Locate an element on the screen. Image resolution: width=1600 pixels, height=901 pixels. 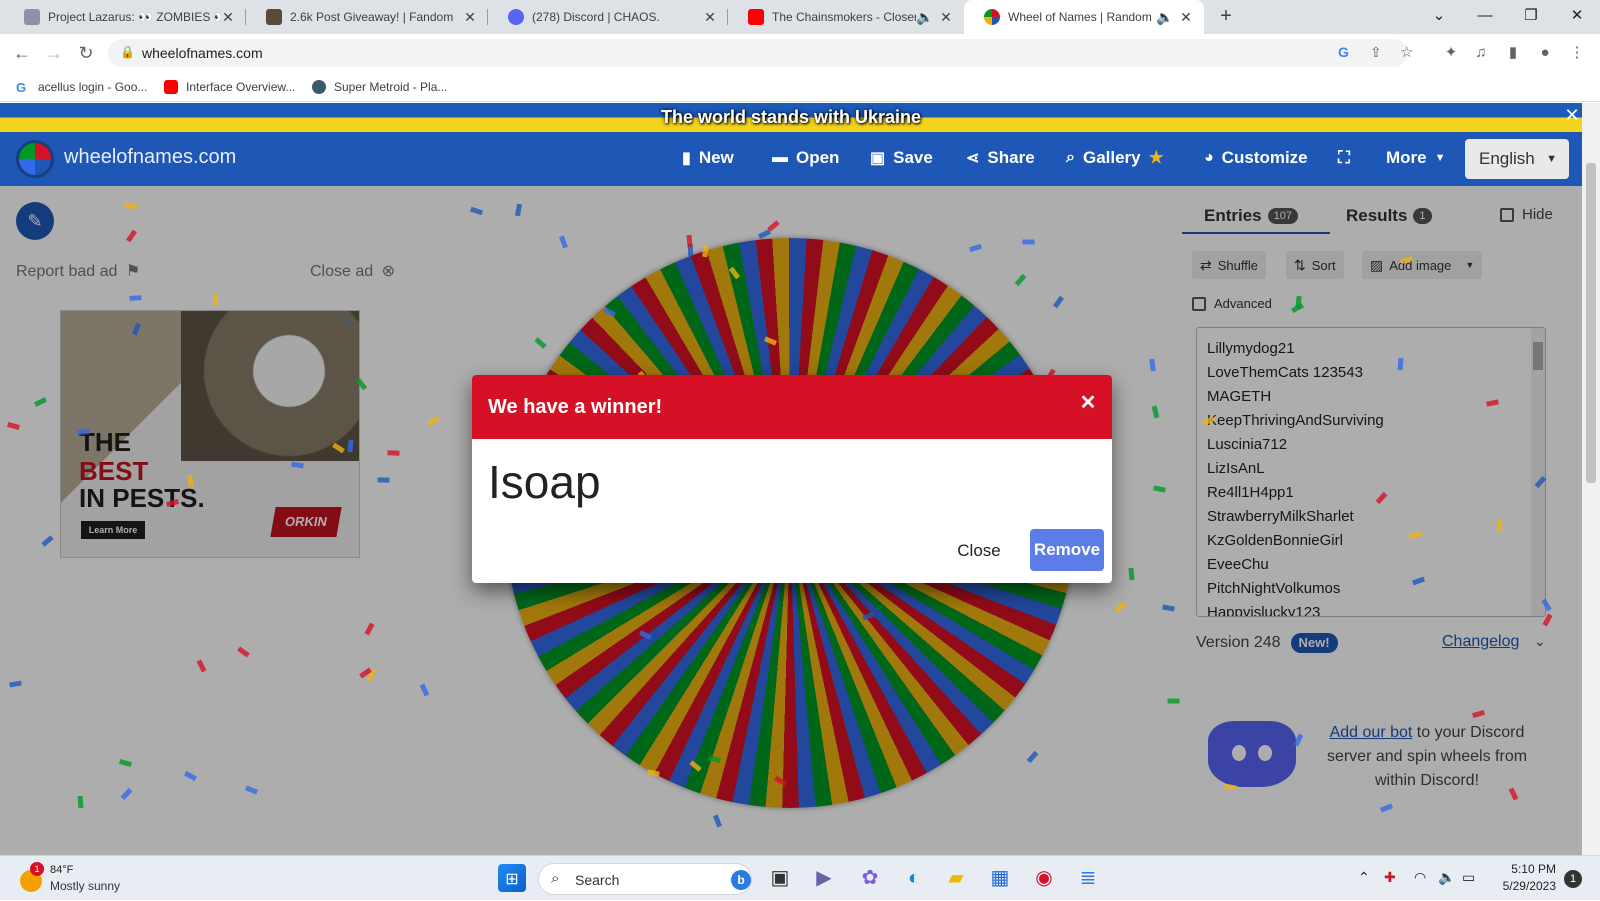
menu-label: Save is located at coordinates (913, 157).